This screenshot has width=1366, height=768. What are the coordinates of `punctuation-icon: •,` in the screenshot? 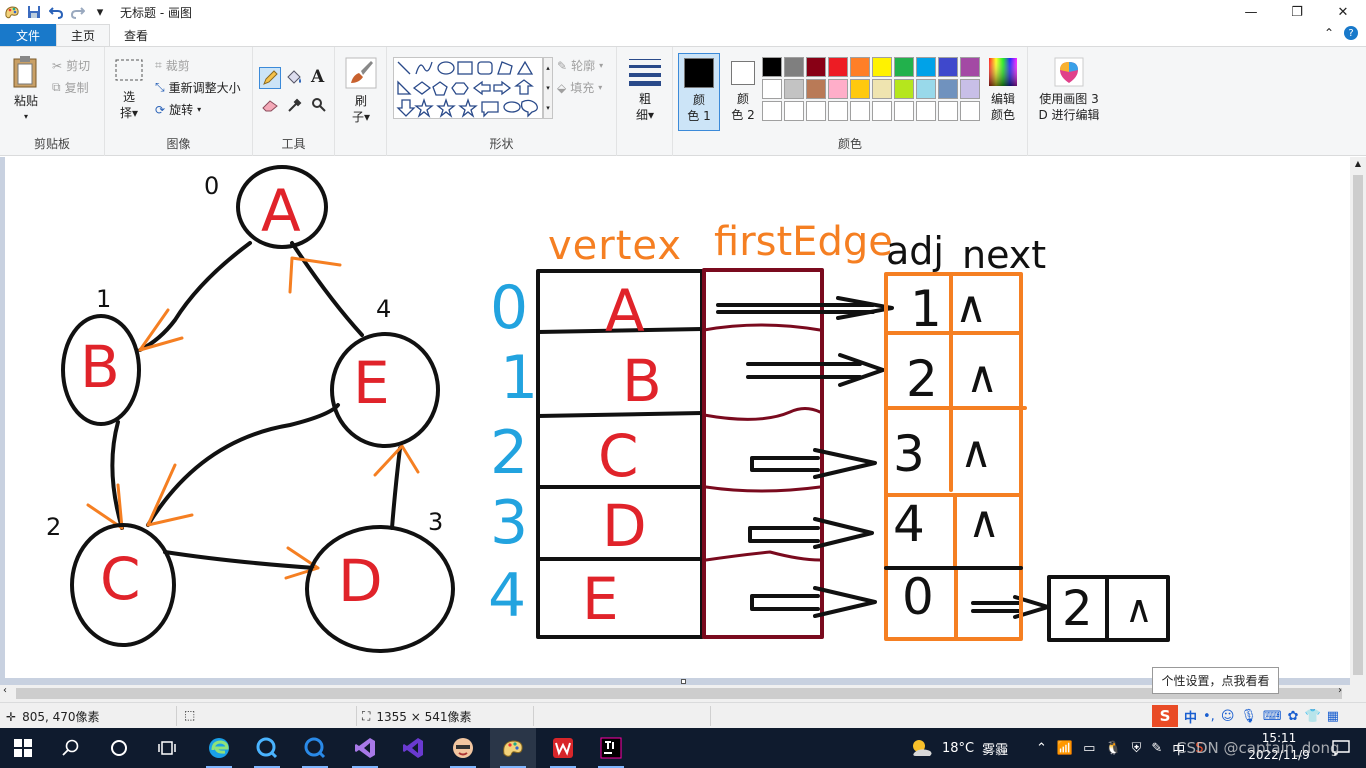 It's located at (1209, 716).